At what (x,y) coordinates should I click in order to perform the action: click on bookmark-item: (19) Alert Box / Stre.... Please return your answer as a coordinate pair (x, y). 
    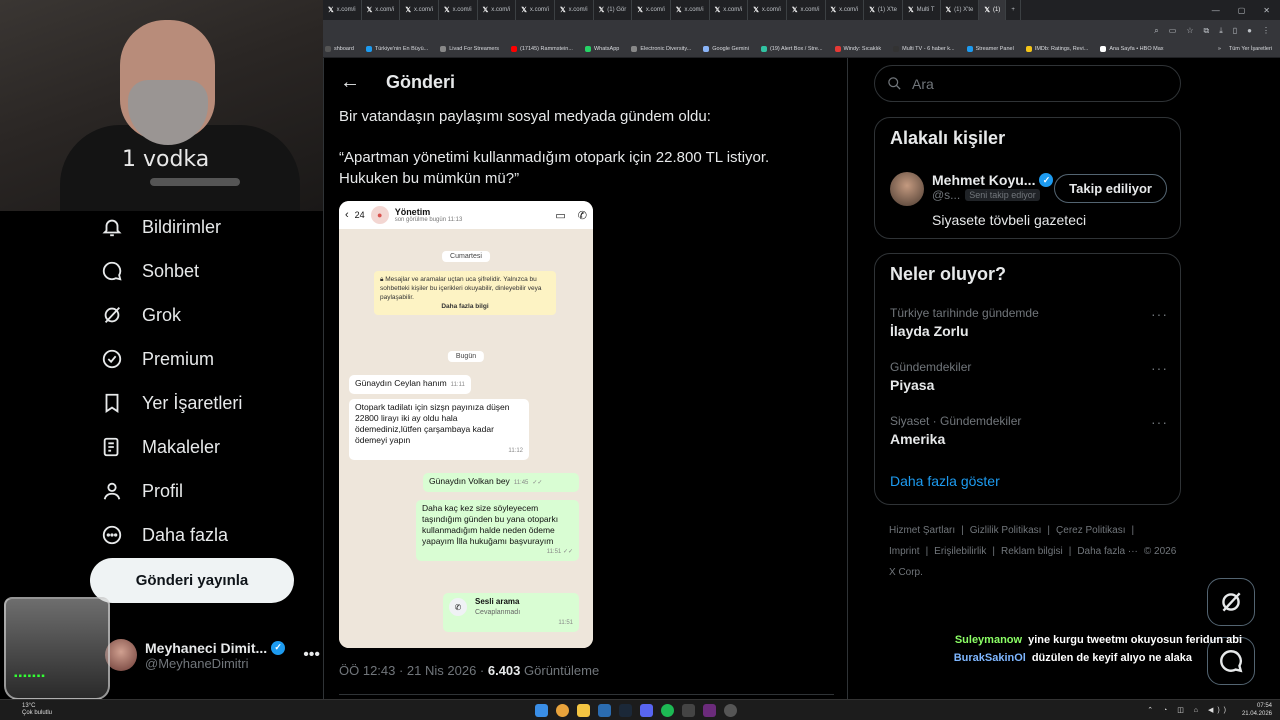
    Looking at the image, I should click on (791, 49).